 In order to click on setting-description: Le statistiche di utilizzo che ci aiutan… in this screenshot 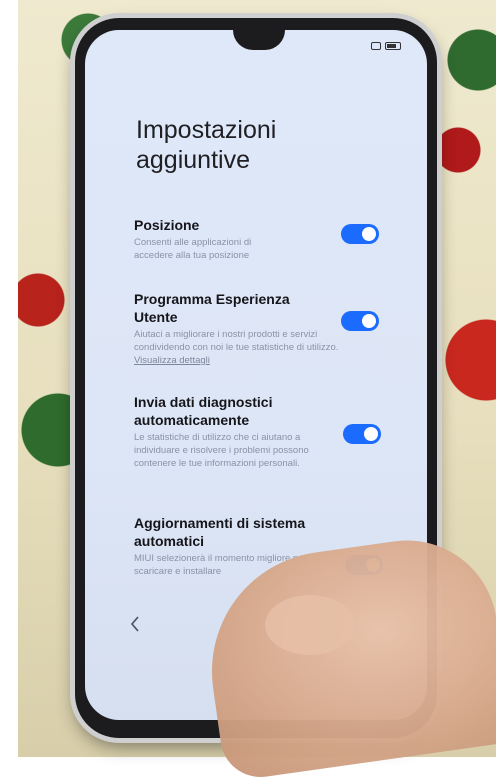, I will do `click(221, 450)`.